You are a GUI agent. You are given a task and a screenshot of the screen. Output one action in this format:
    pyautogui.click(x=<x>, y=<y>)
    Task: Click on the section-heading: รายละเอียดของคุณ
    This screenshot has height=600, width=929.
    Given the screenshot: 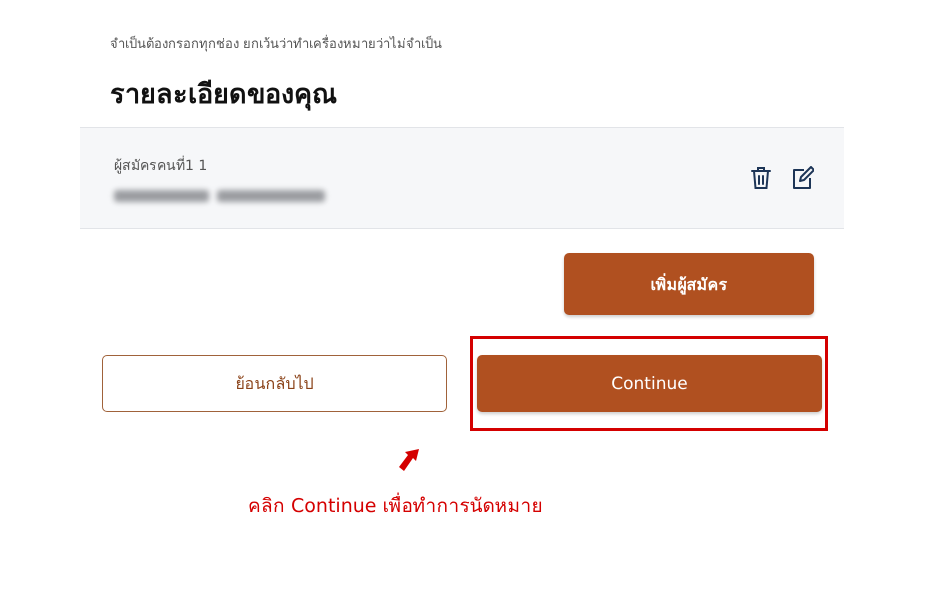 What is the action you would take?
    pyautogui.click(x=224, y=95)
    